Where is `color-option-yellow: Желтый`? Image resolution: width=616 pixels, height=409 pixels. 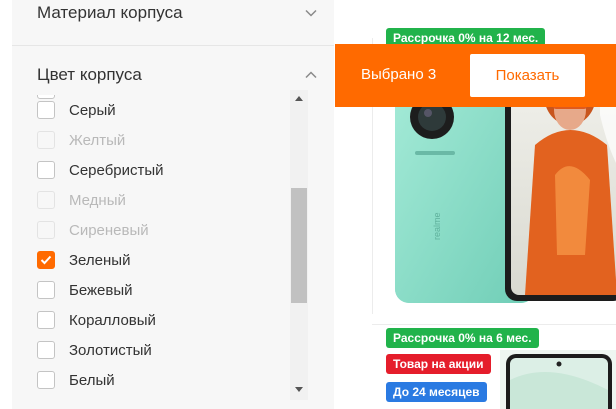
color-option-yellow: Желтый is located at coordinates (81, 140).